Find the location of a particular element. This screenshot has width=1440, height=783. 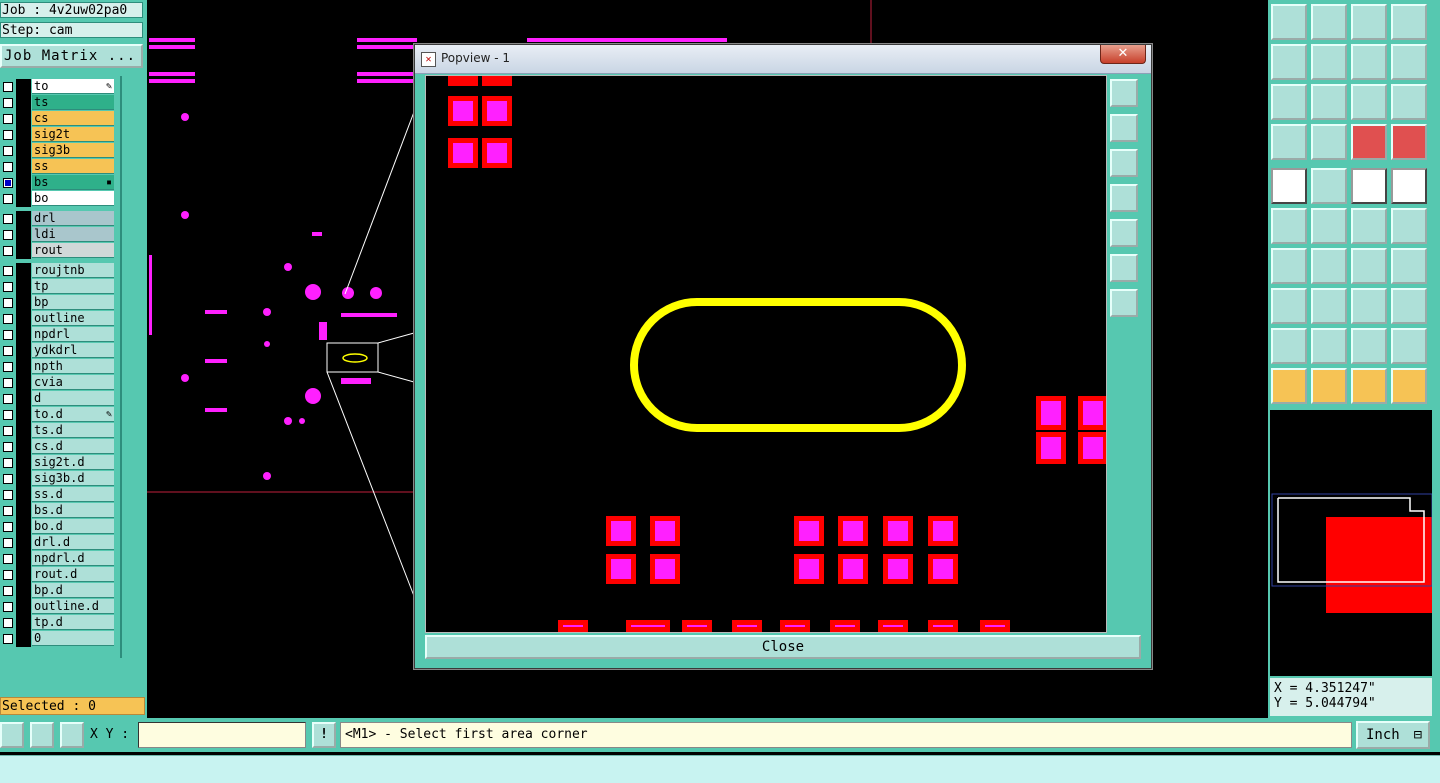

layer-name: ss is located at coordinates (73, 166).